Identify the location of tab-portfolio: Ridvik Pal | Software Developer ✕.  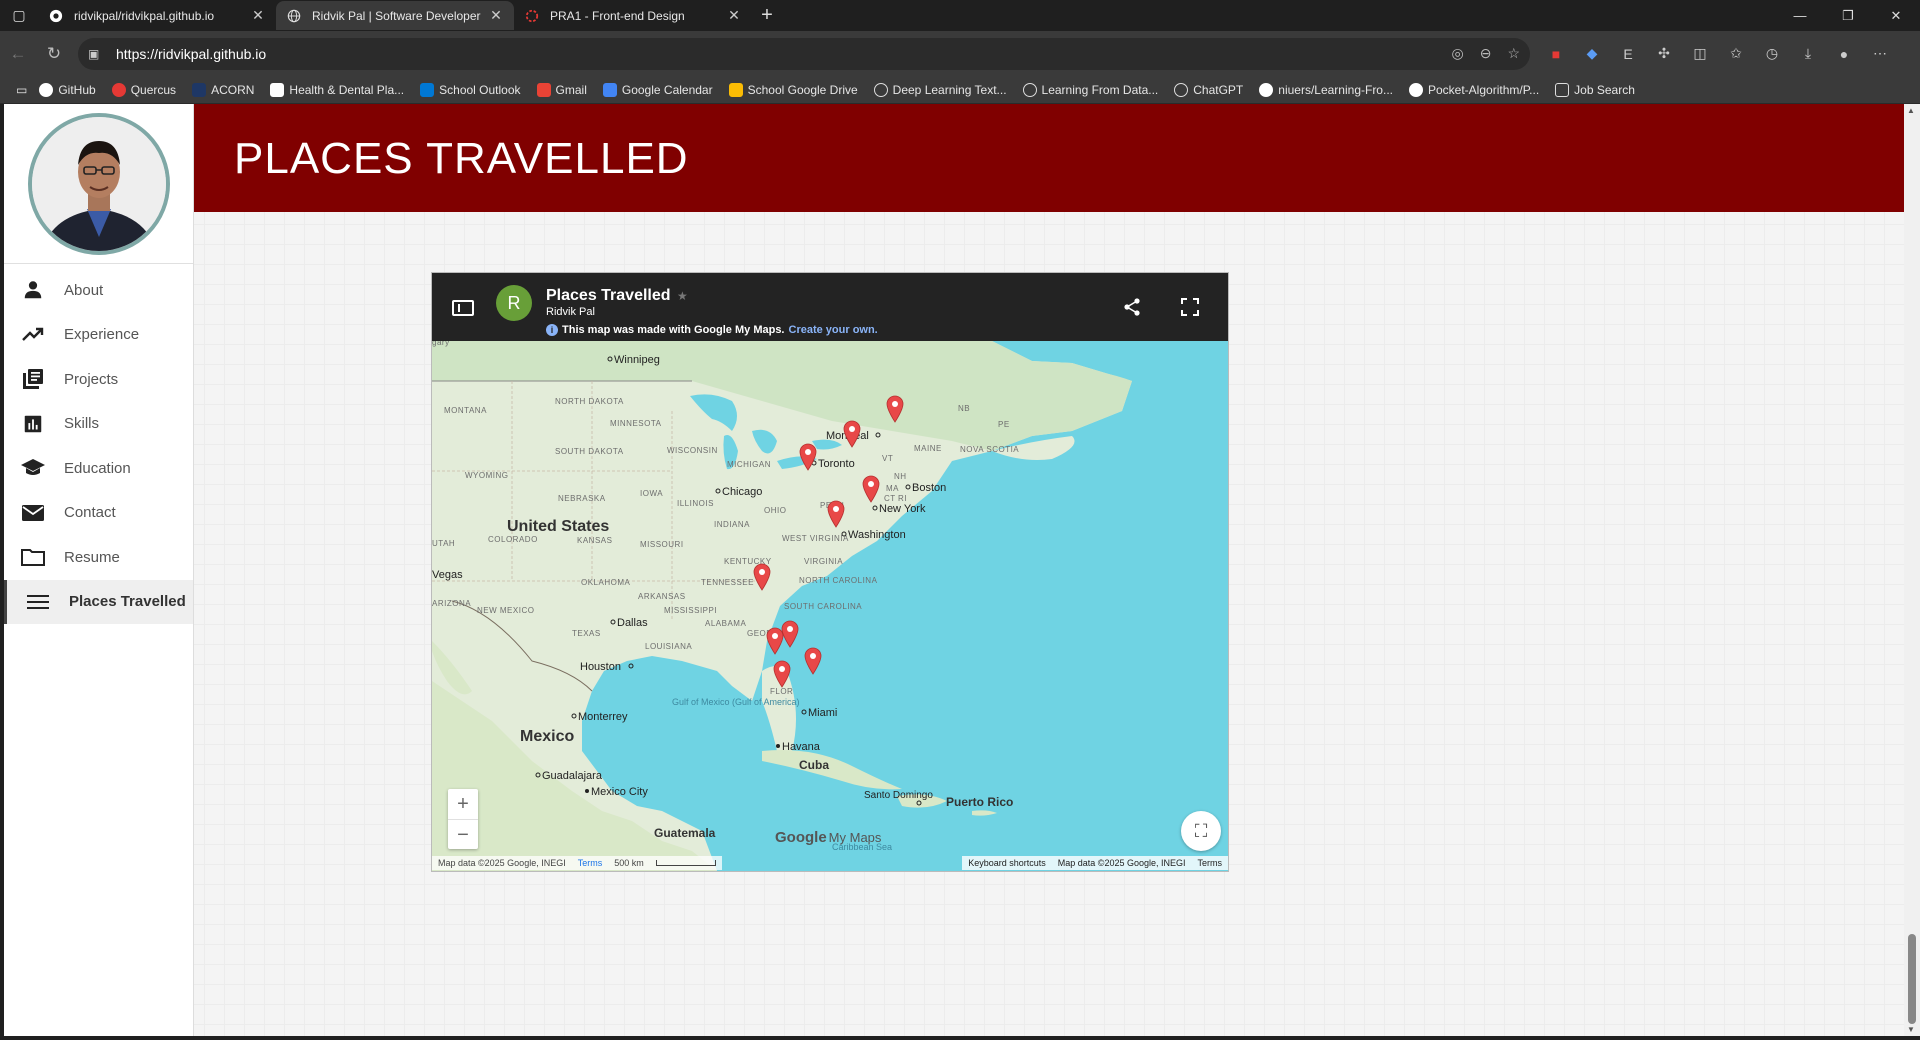
(395, 15).